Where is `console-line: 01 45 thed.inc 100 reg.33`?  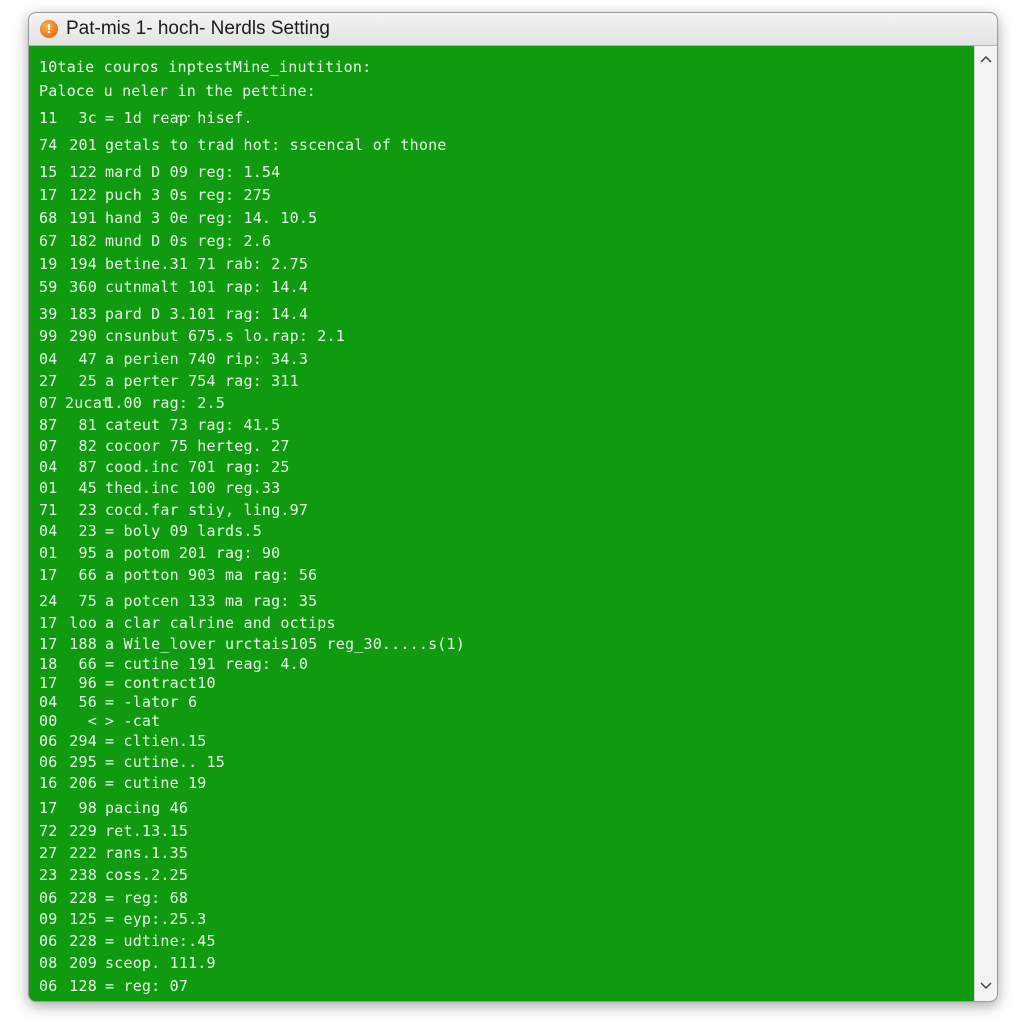
console-line: 01 45 thed.inc 100 reg.33 is located at coordinates (159, 488).